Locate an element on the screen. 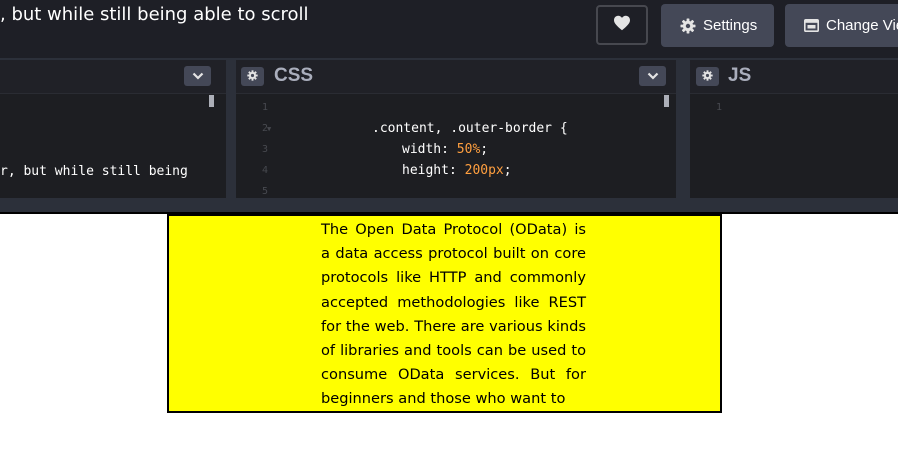 The width and height of the screenshot is (898, 471). pen-title: , but while still being able to scroll is located at coordinates (154, 14).